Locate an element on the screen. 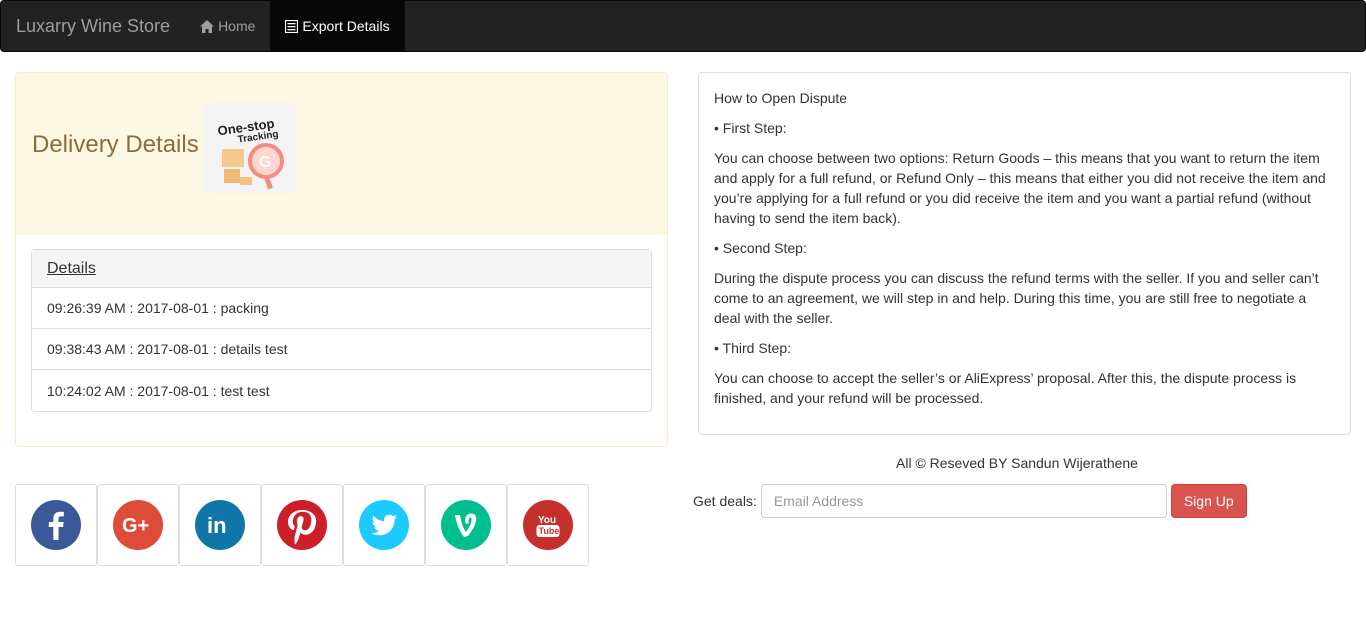 This screenshot has width=1366, height=623. svg-text: G+ is located at coordinates (135, 526).